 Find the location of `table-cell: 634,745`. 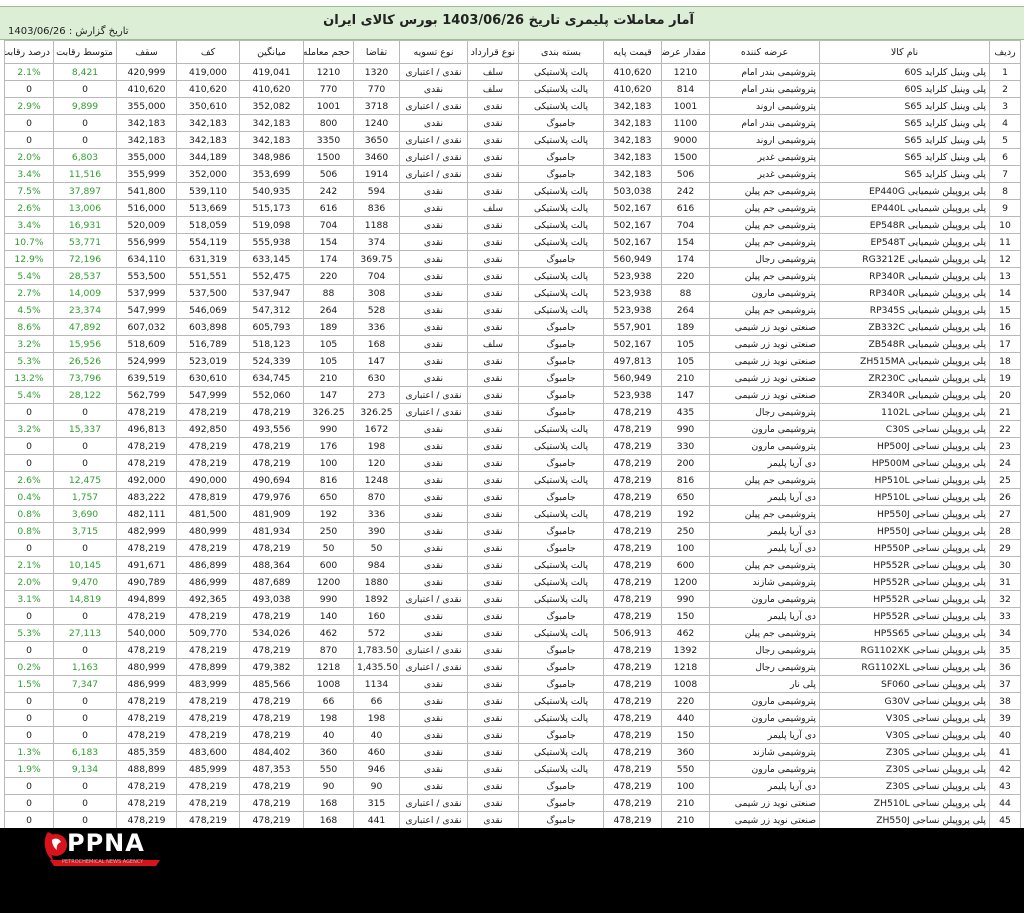

table-cell: 634,745 is located at coordinates (271, 378).